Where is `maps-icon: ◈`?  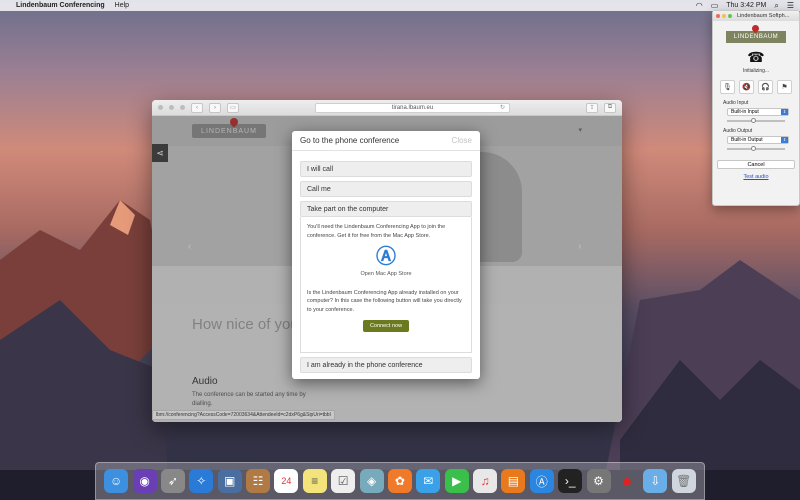
maps-icon: ◈ is located at coordinates (371, 481).